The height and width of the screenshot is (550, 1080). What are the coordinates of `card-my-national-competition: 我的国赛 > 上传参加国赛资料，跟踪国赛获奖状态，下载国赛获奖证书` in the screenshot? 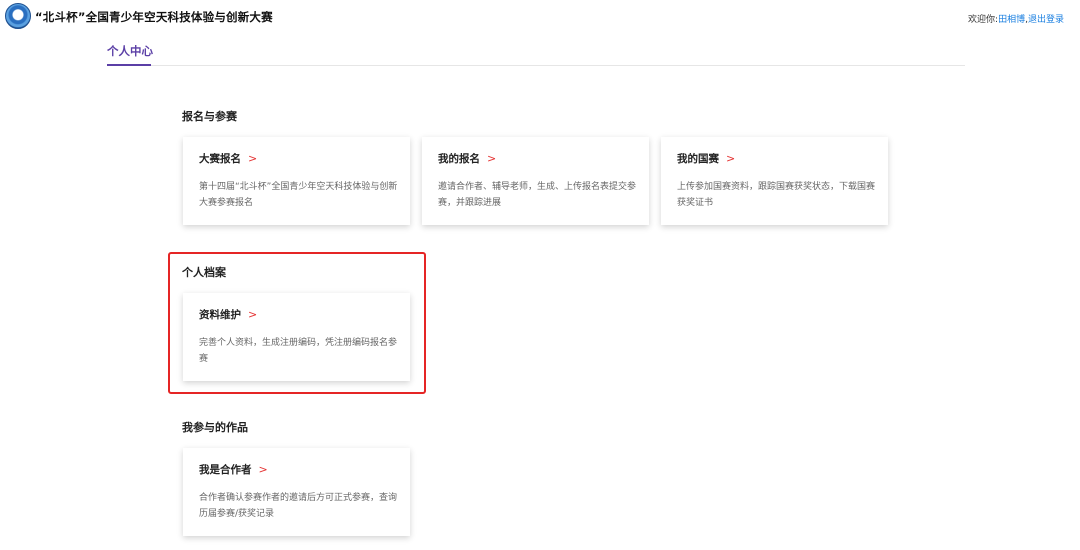 It's located at (774, 181).